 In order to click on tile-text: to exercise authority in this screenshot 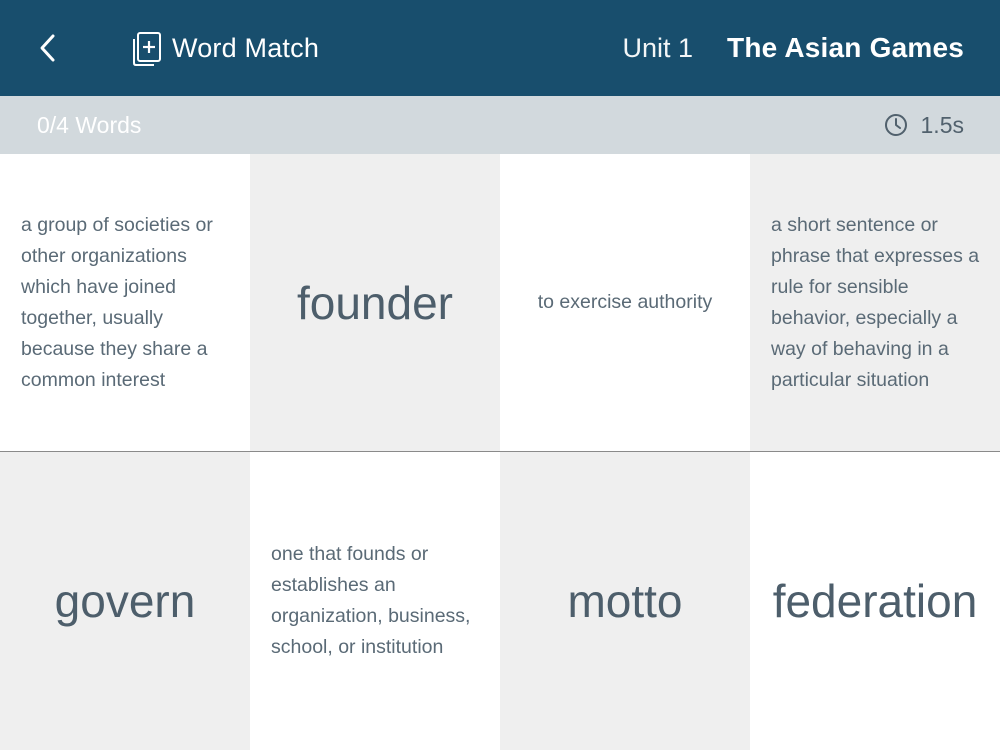, I will do `click(625, 302)`.